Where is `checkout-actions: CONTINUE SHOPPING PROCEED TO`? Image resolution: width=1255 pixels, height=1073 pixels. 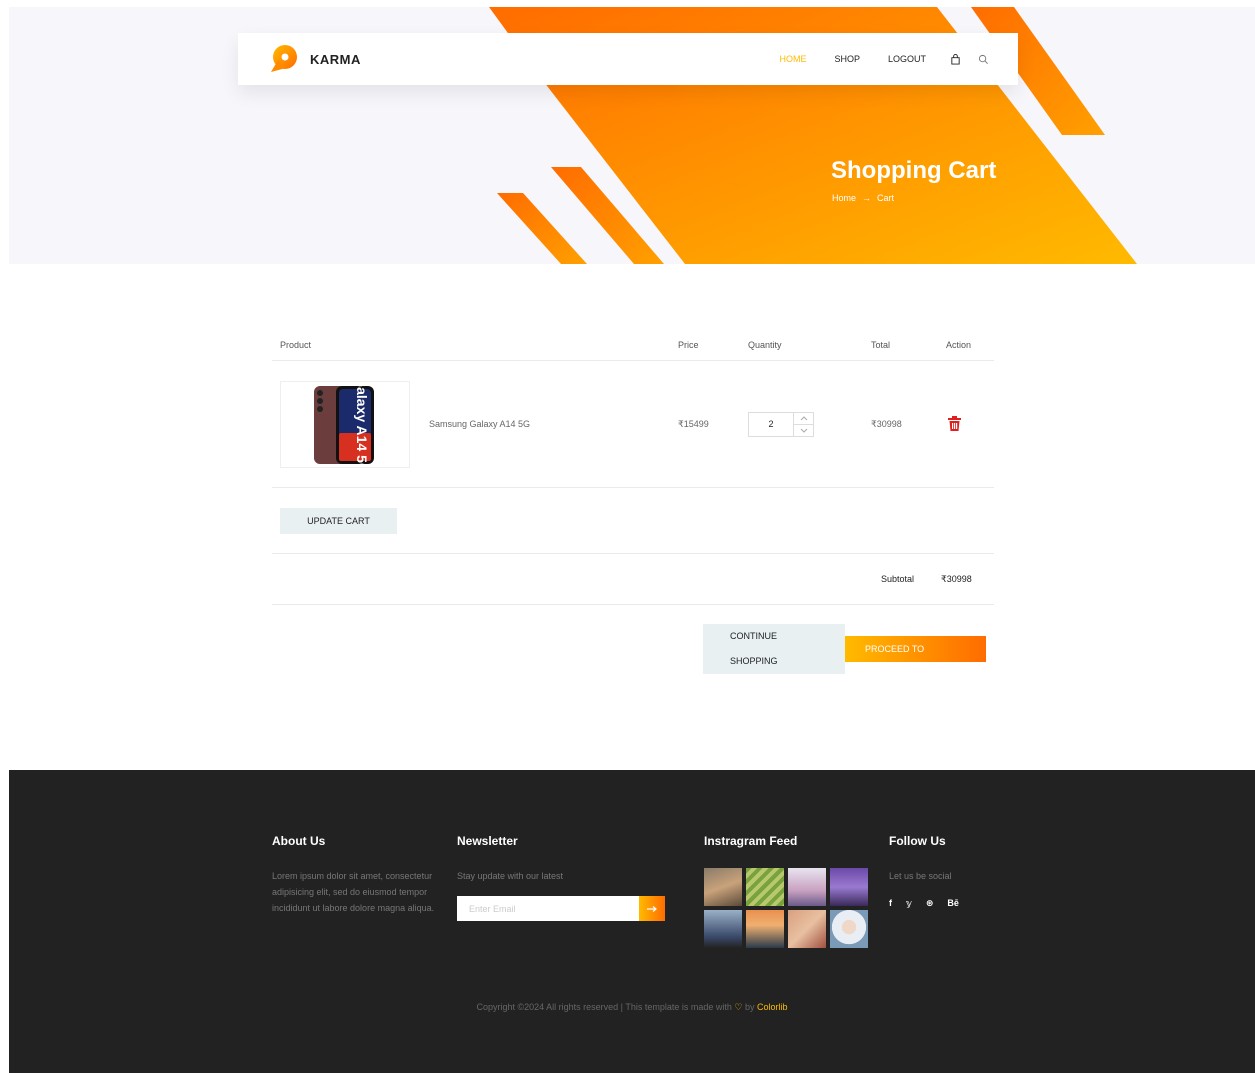 checkout-actions: CONTINUE SHOPPING PROCEED TO is located at coordinates (844, 649).